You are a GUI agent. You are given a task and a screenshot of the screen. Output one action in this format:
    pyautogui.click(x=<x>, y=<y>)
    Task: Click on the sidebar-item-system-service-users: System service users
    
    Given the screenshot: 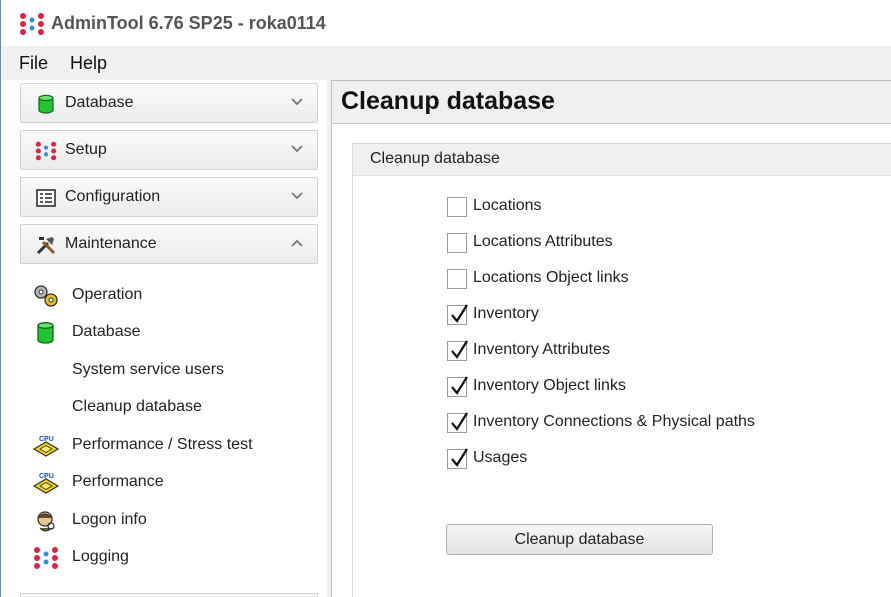 What is the action you would take?
    pyautogui.click(x=169, y=371)
    